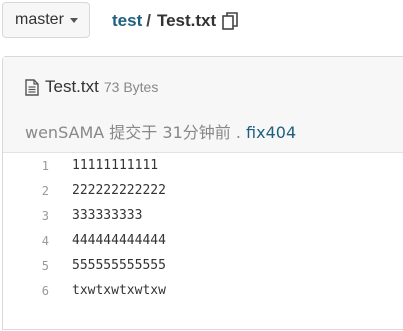  I want to click on line-number: 4, so click(26, 241).